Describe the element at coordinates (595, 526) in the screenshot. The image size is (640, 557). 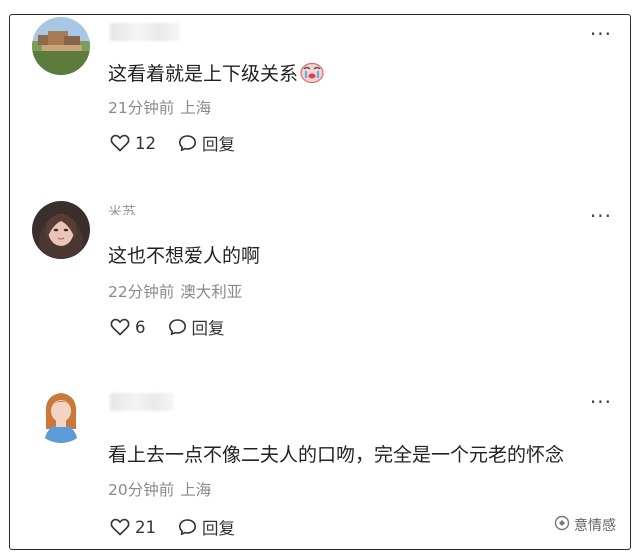
I see `watermark-text: 意情感` at that location.